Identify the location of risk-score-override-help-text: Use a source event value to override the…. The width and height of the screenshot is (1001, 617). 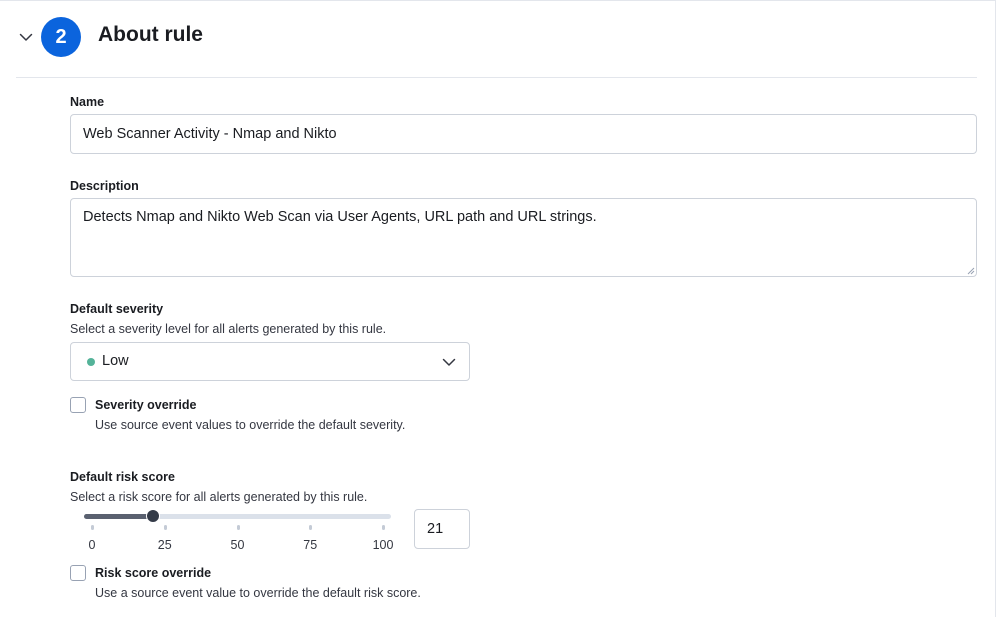
(258, 593).